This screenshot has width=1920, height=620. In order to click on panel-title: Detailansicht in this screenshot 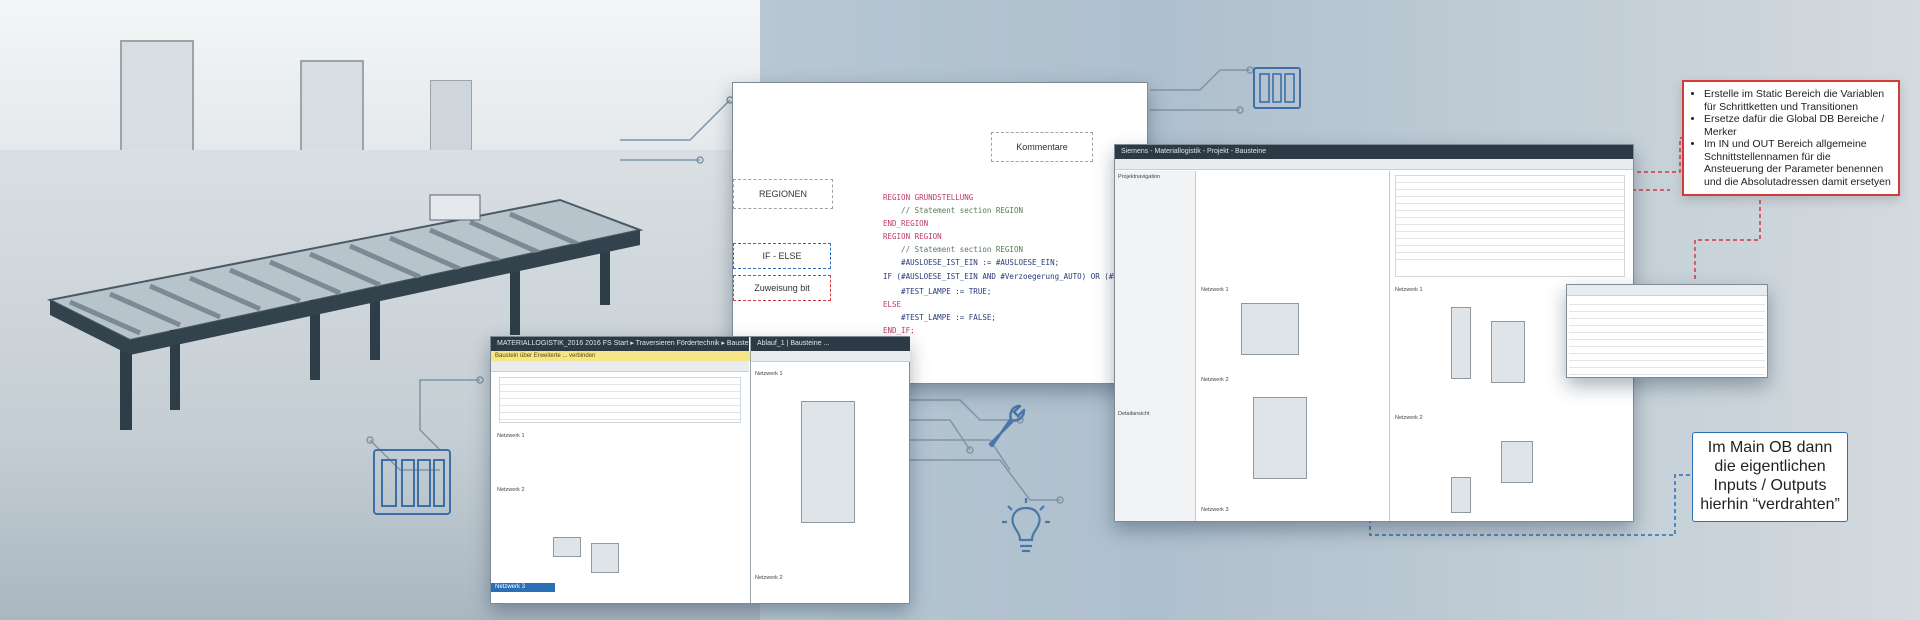, I will do `click(1134, 414)`.